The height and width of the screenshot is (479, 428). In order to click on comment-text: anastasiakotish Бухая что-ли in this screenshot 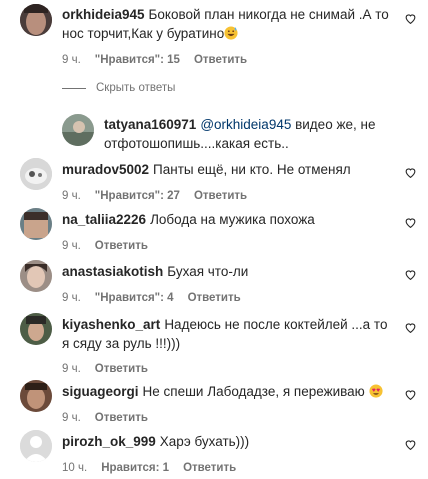, I will do `click(232, 271)`.